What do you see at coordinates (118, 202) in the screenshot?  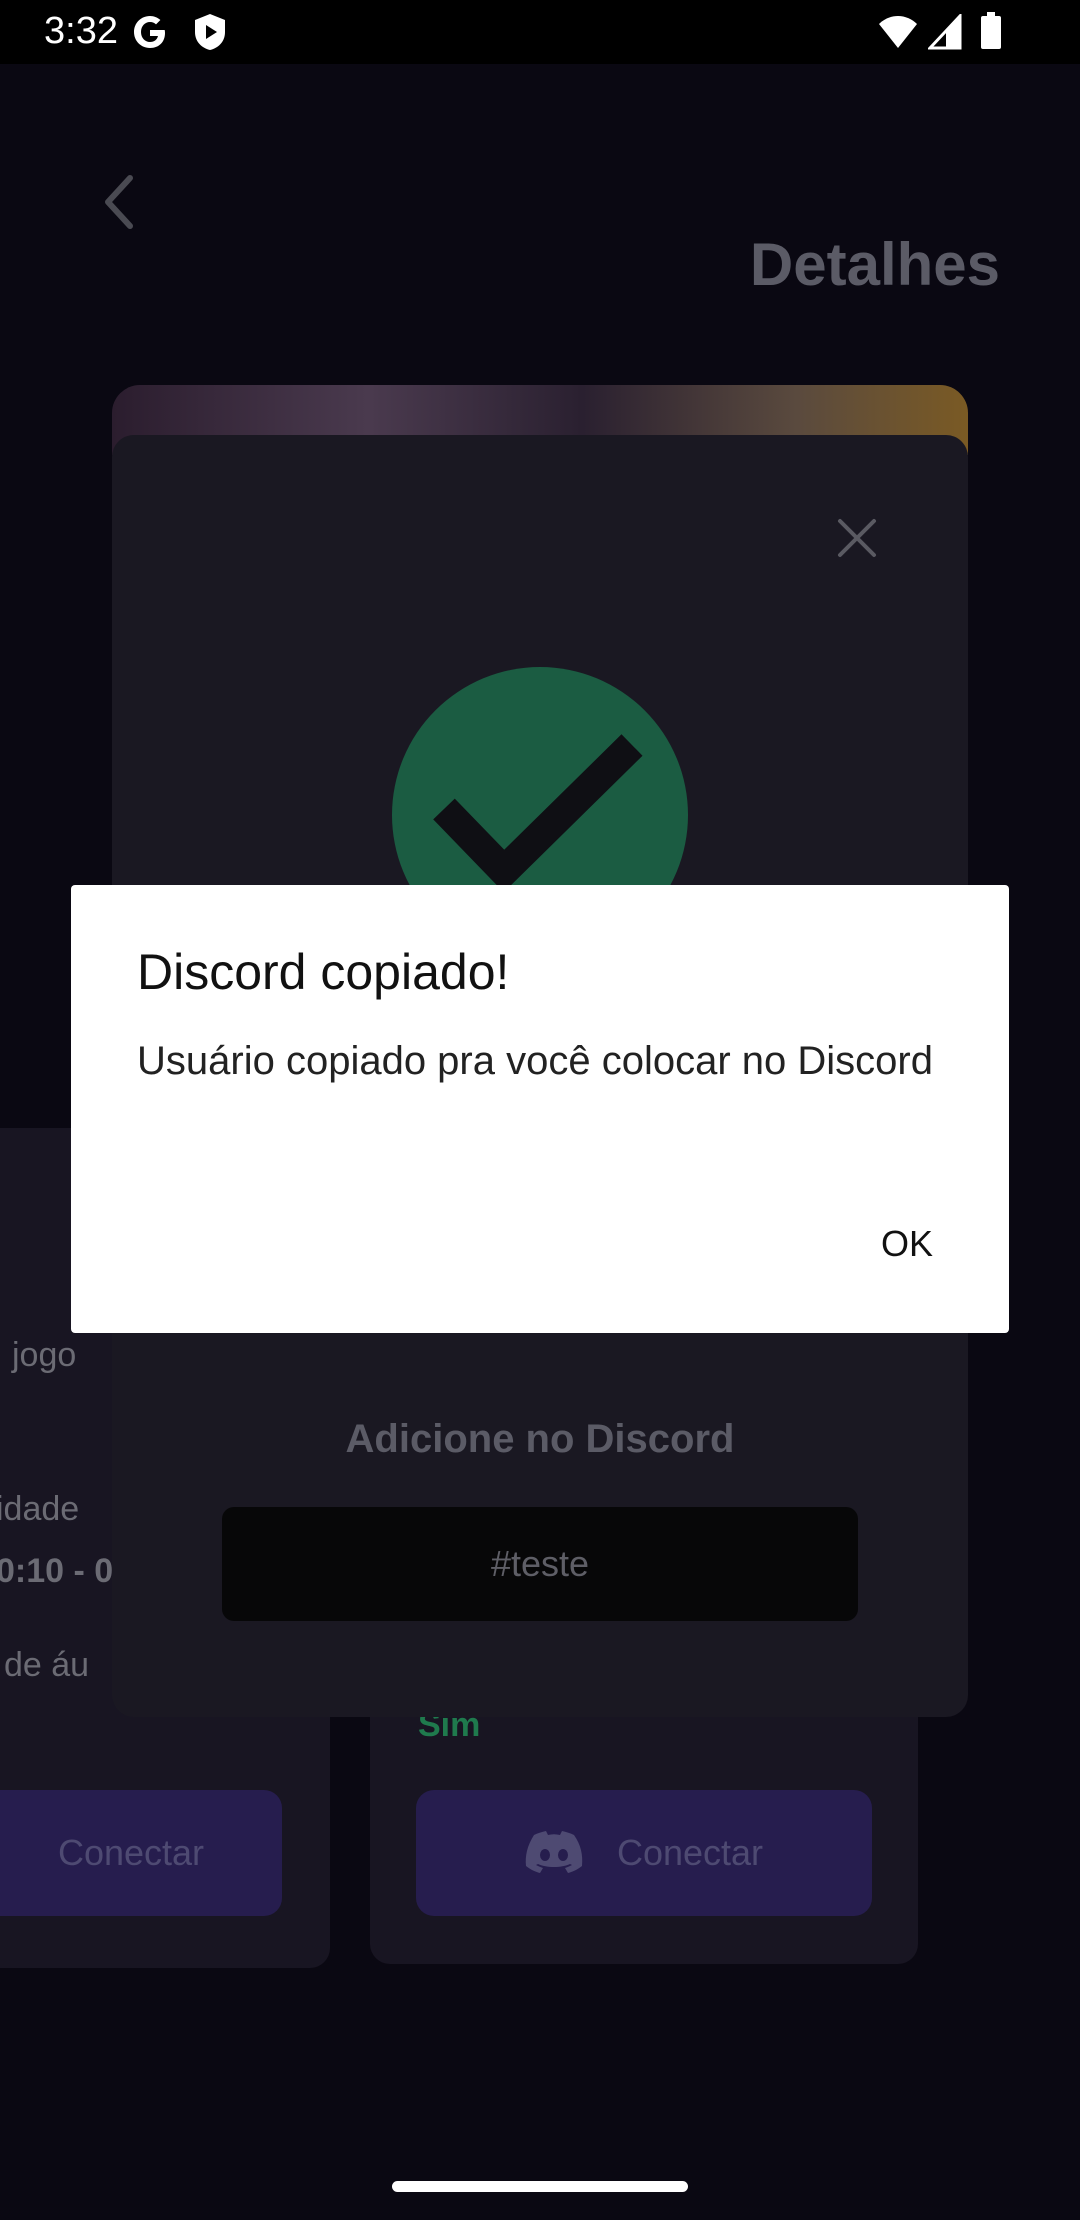 I see `back-button` at bounding box center [118, 202].